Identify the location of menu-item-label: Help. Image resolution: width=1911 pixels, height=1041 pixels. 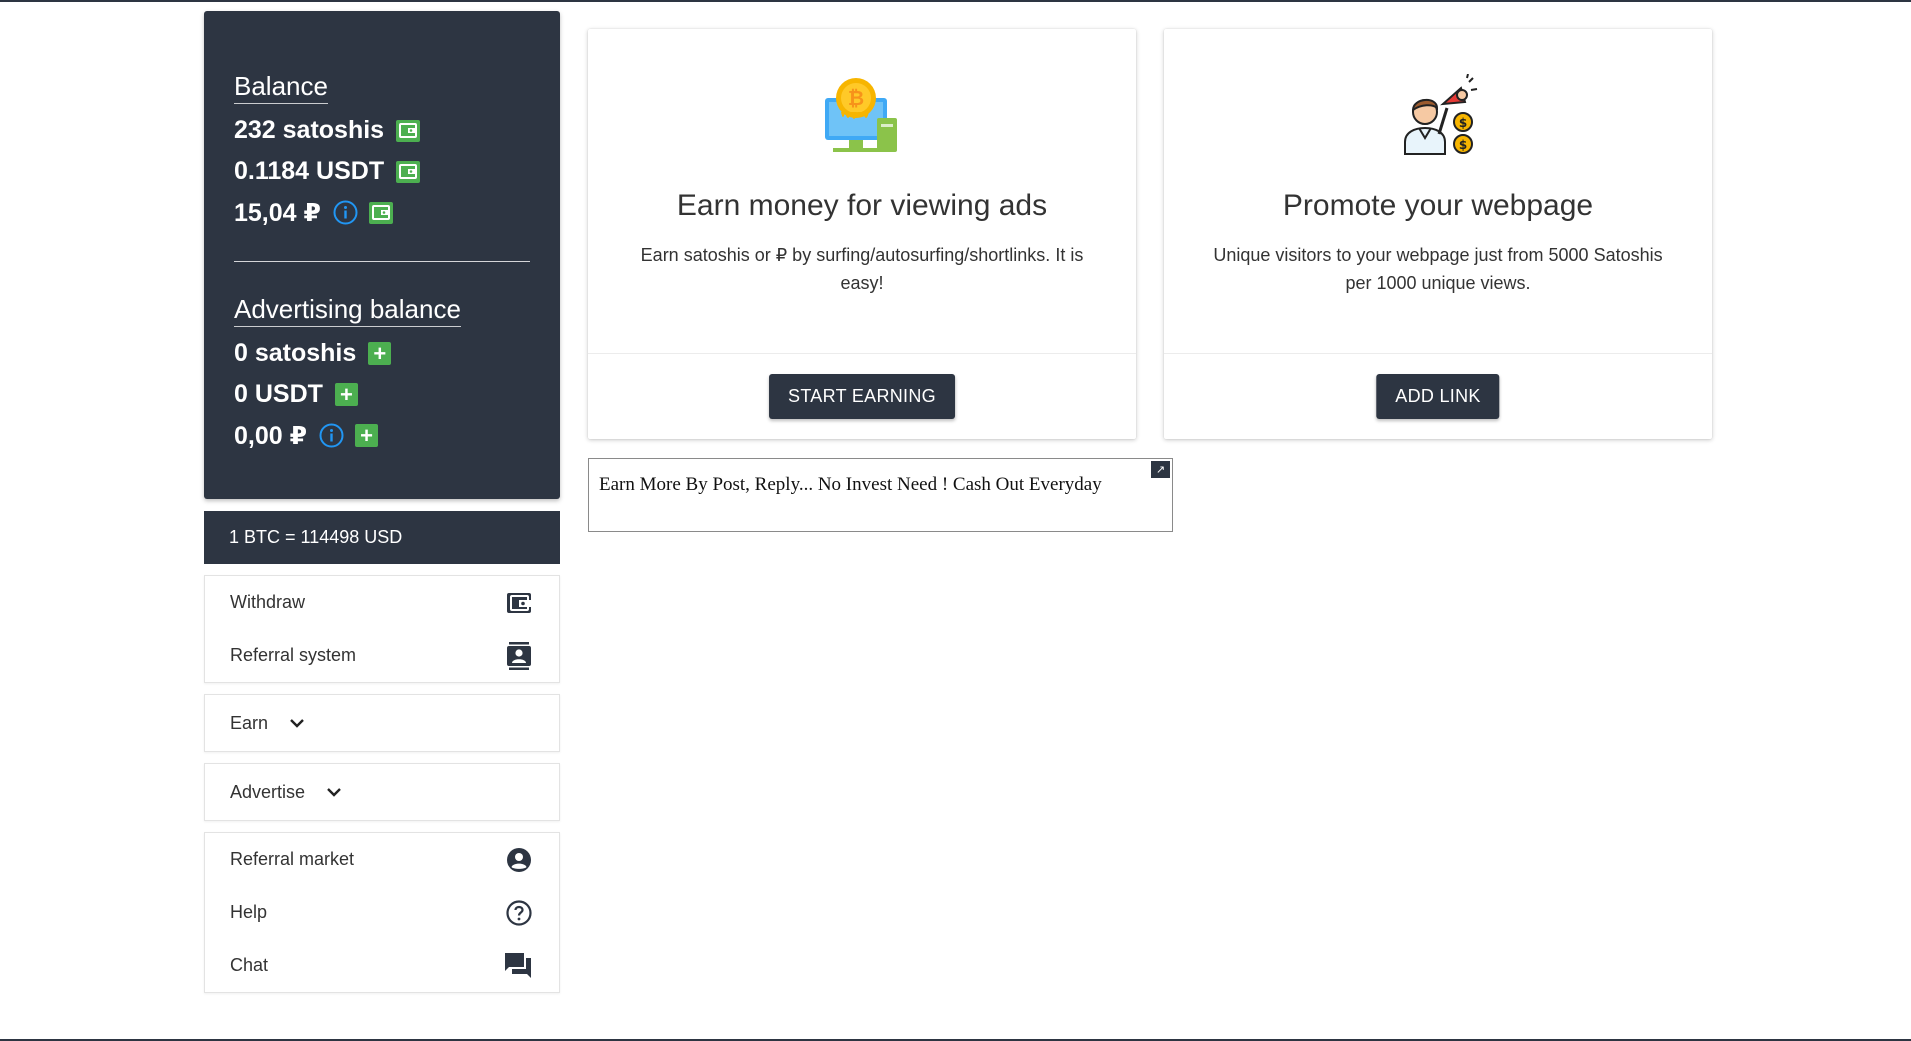
(249, 912).